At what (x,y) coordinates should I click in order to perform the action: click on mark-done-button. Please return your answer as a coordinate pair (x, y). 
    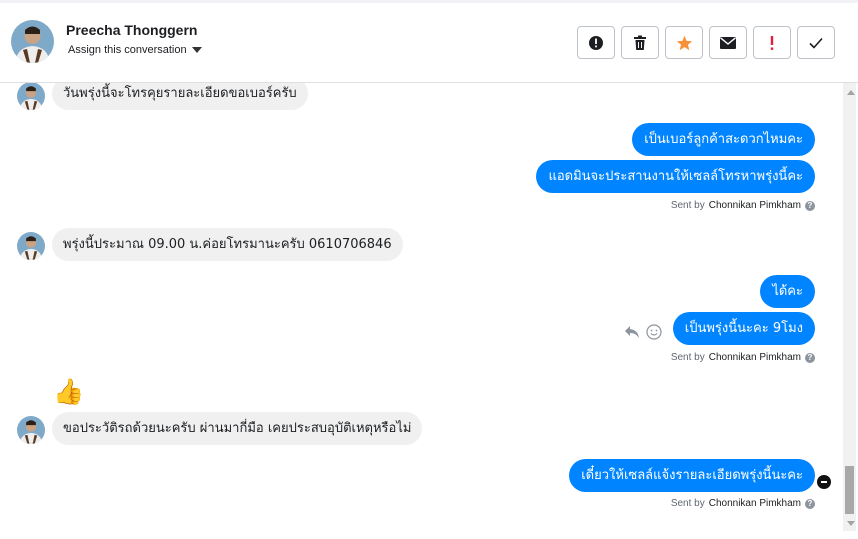
    Looking at the image, I should click on (816, 42).